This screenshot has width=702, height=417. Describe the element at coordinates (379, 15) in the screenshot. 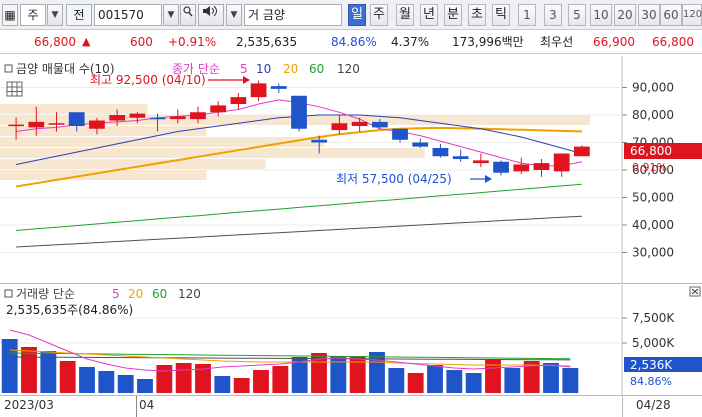

I see `period-tab-week: 주` at that location.